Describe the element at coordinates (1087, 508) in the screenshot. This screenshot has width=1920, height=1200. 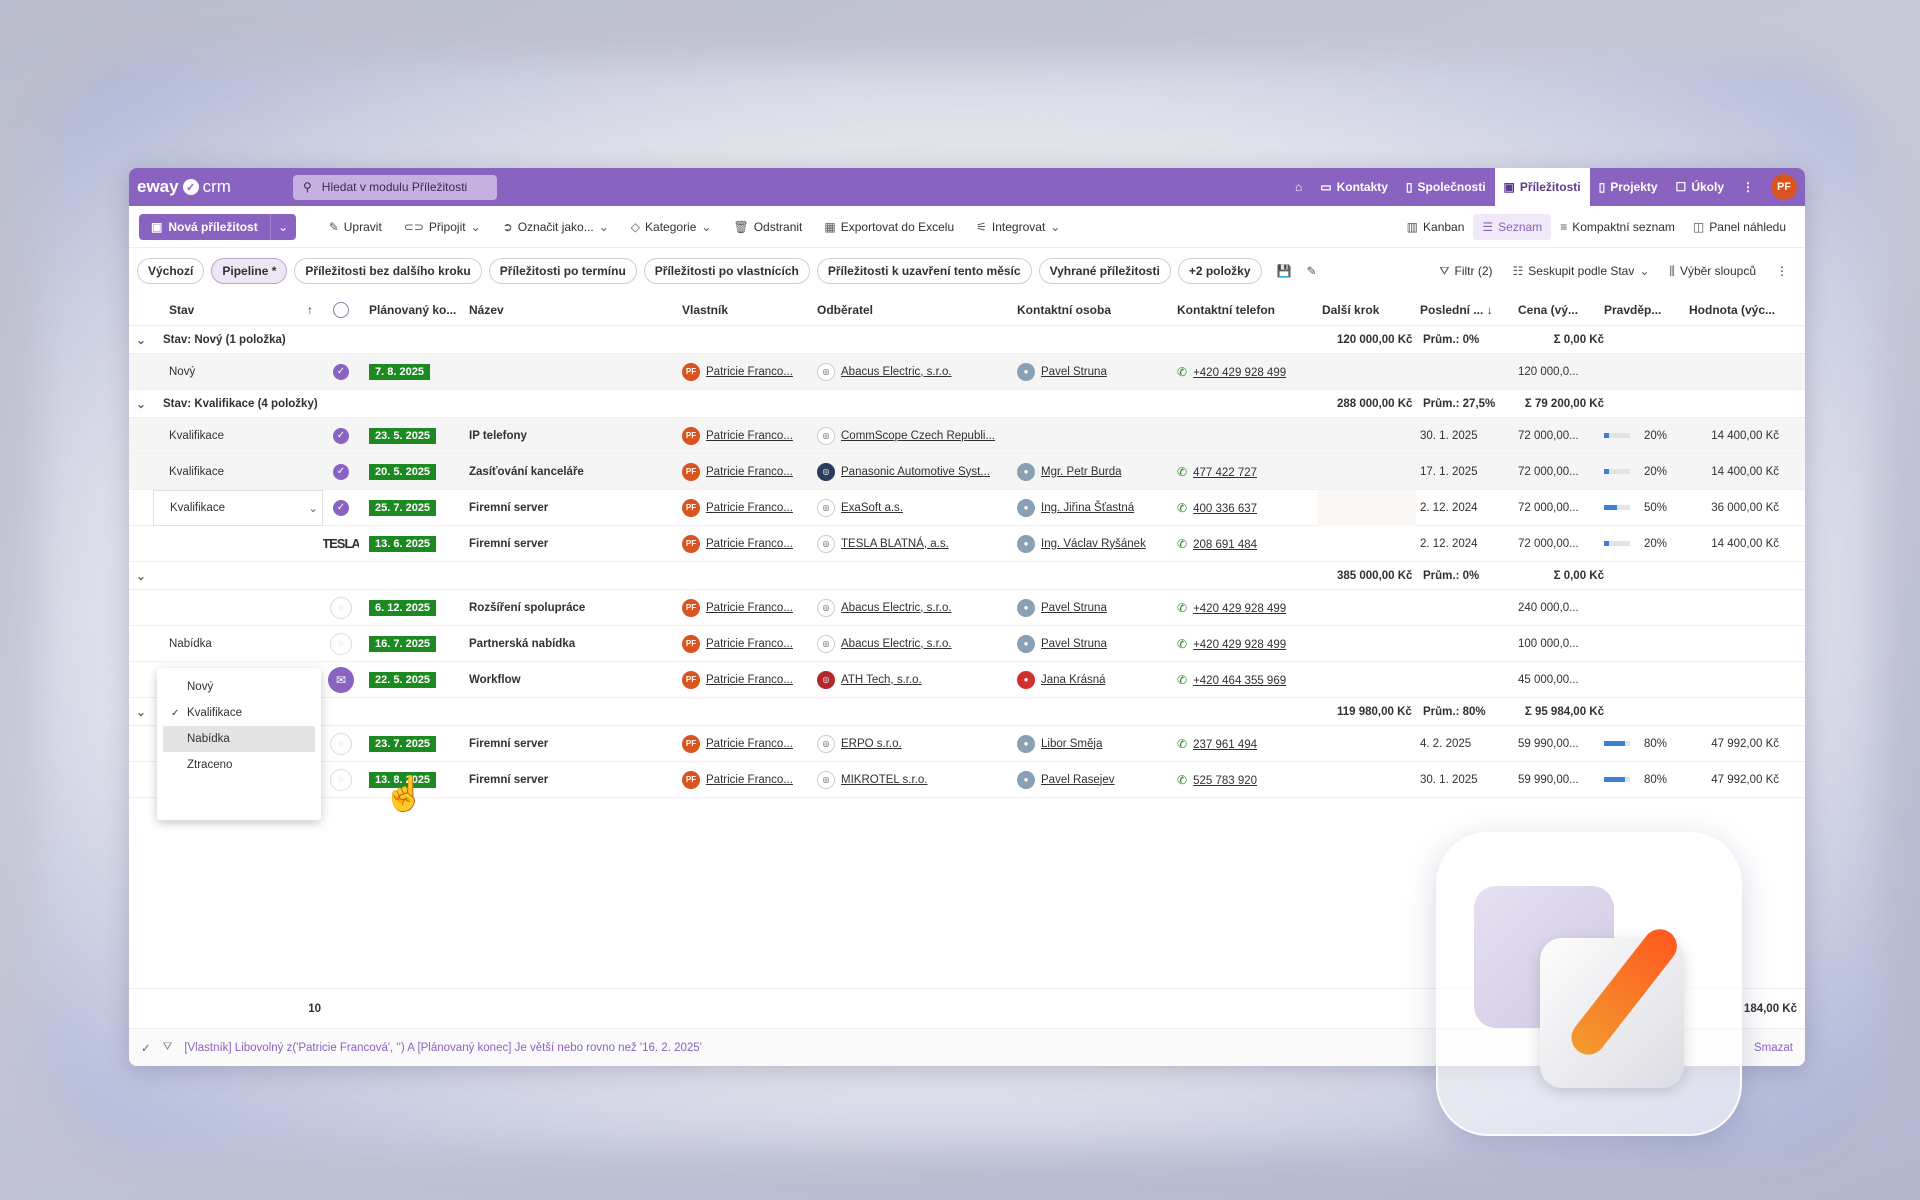
I see `contact-link: Ing. Jiřina Šťastná` at that location.